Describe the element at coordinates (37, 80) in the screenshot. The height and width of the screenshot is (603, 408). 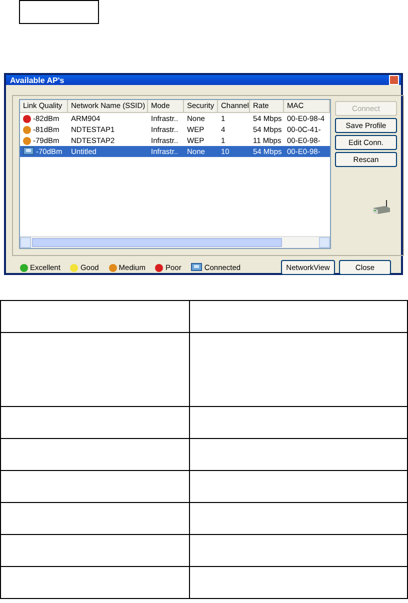
I see `window-title: Available AP's` at that location.